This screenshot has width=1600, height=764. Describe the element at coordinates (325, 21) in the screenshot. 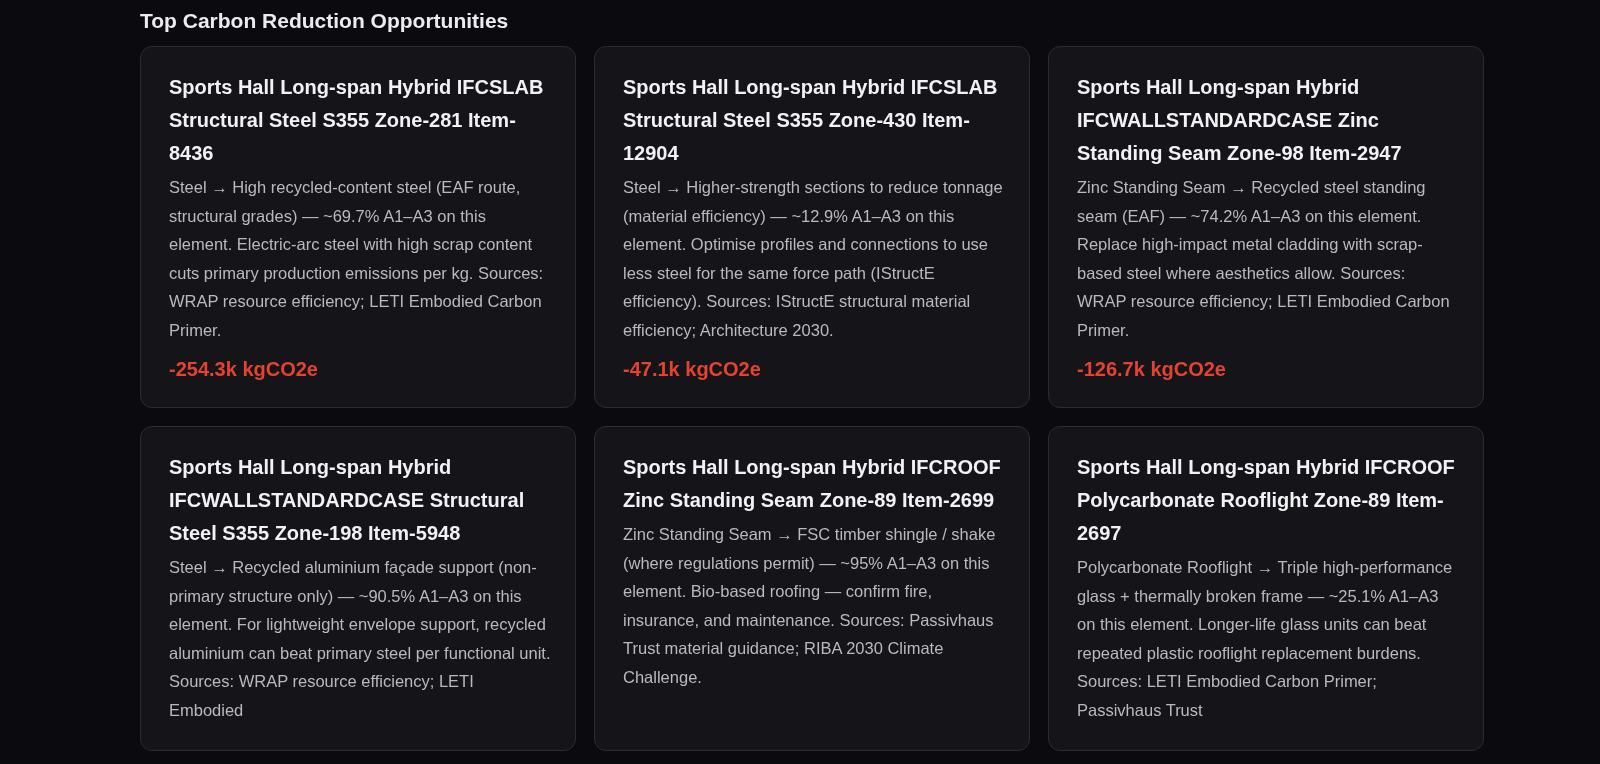

I see `section-title: Top Carbon Reduction Opportunities` at that location.